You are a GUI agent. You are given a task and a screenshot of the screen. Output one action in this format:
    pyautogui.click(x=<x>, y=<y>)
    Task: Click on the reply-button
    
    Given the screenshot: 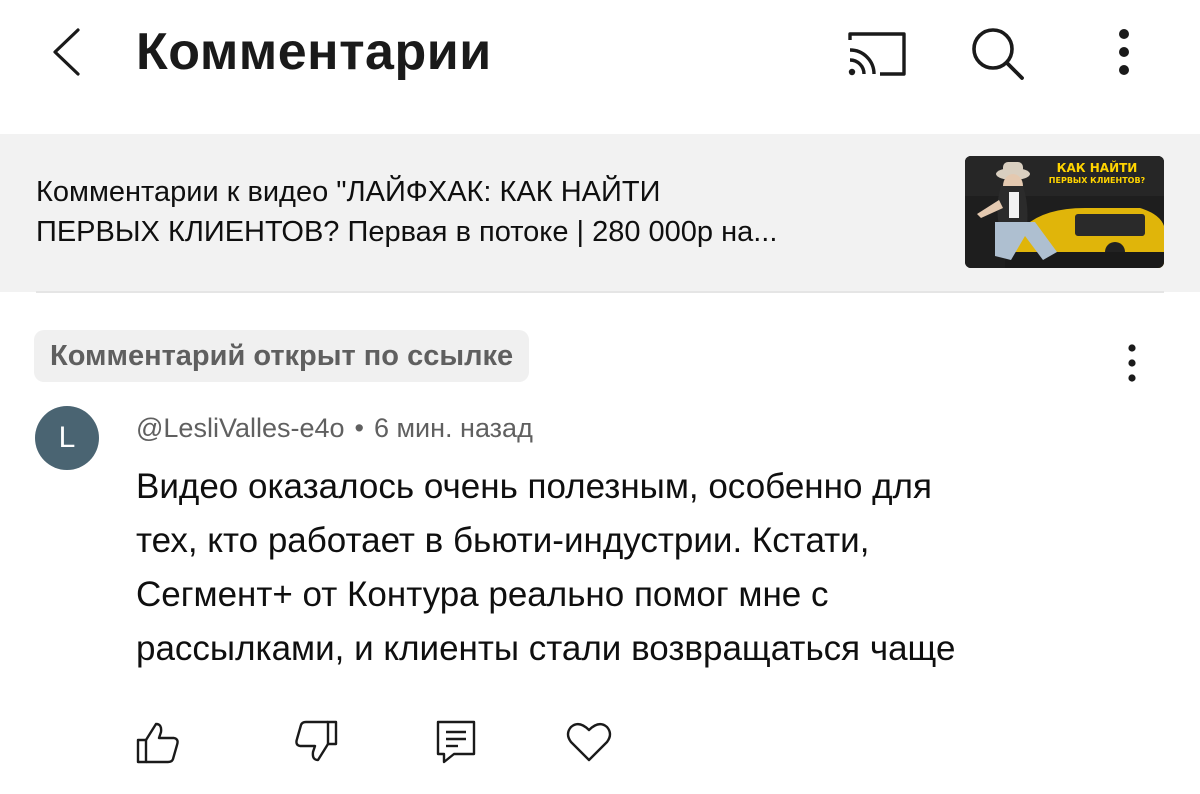 What is the action you would take?
    pyautogui.click(x=456, y=742)
    